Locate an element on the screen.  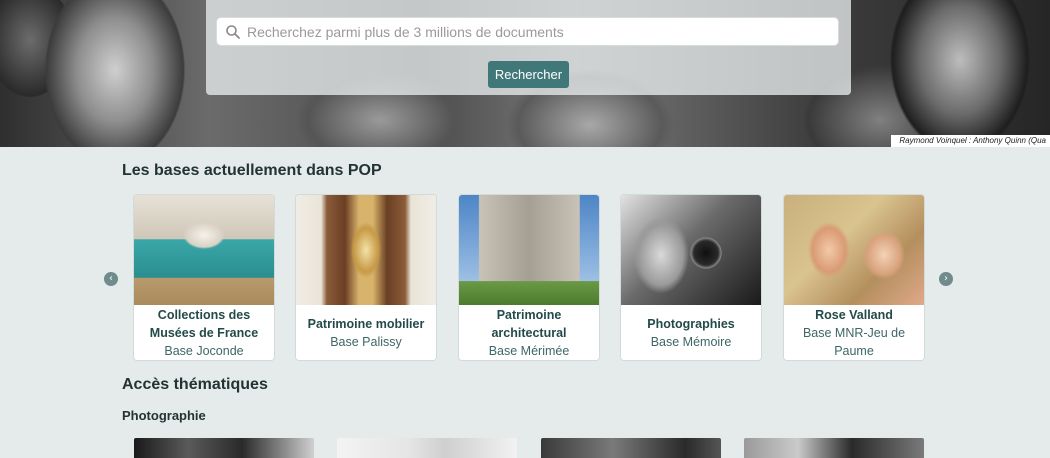
carousel-next-icon: › is located at coordinates (946, 279).